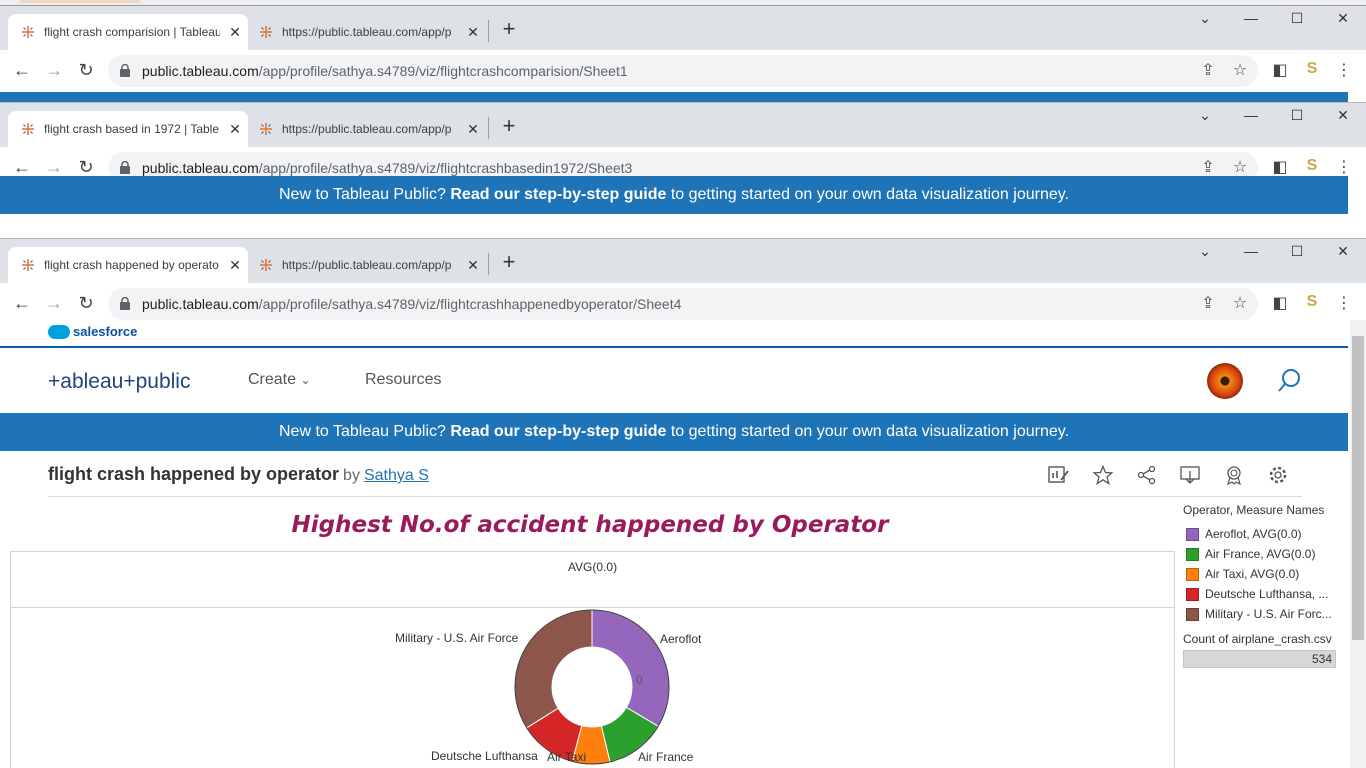 This screenshot has height=768, width=1366. I want to click on legend-item: Air Taxi, AVG(0.0), so click(1263, 574).